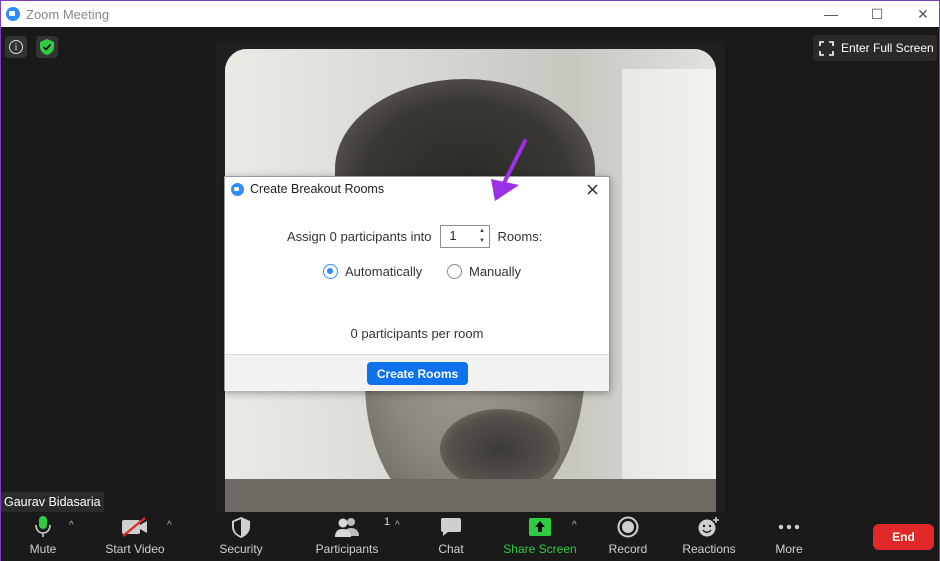 This screenshot has height=561, width=940. I want to click on minimize-icon: —, so click(831, 14).